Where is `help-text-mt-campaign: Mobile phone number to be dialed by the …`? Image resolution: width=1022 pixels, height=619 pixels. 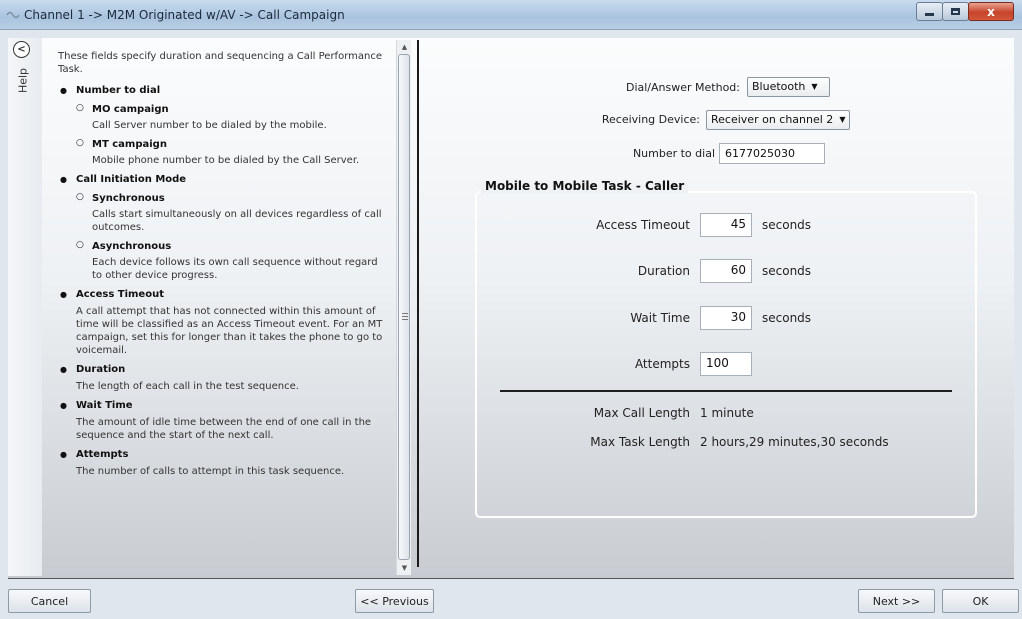
help-text-mt-campaign: Mobile phone number to be dialed by the … is located at coordinates (226, 160).